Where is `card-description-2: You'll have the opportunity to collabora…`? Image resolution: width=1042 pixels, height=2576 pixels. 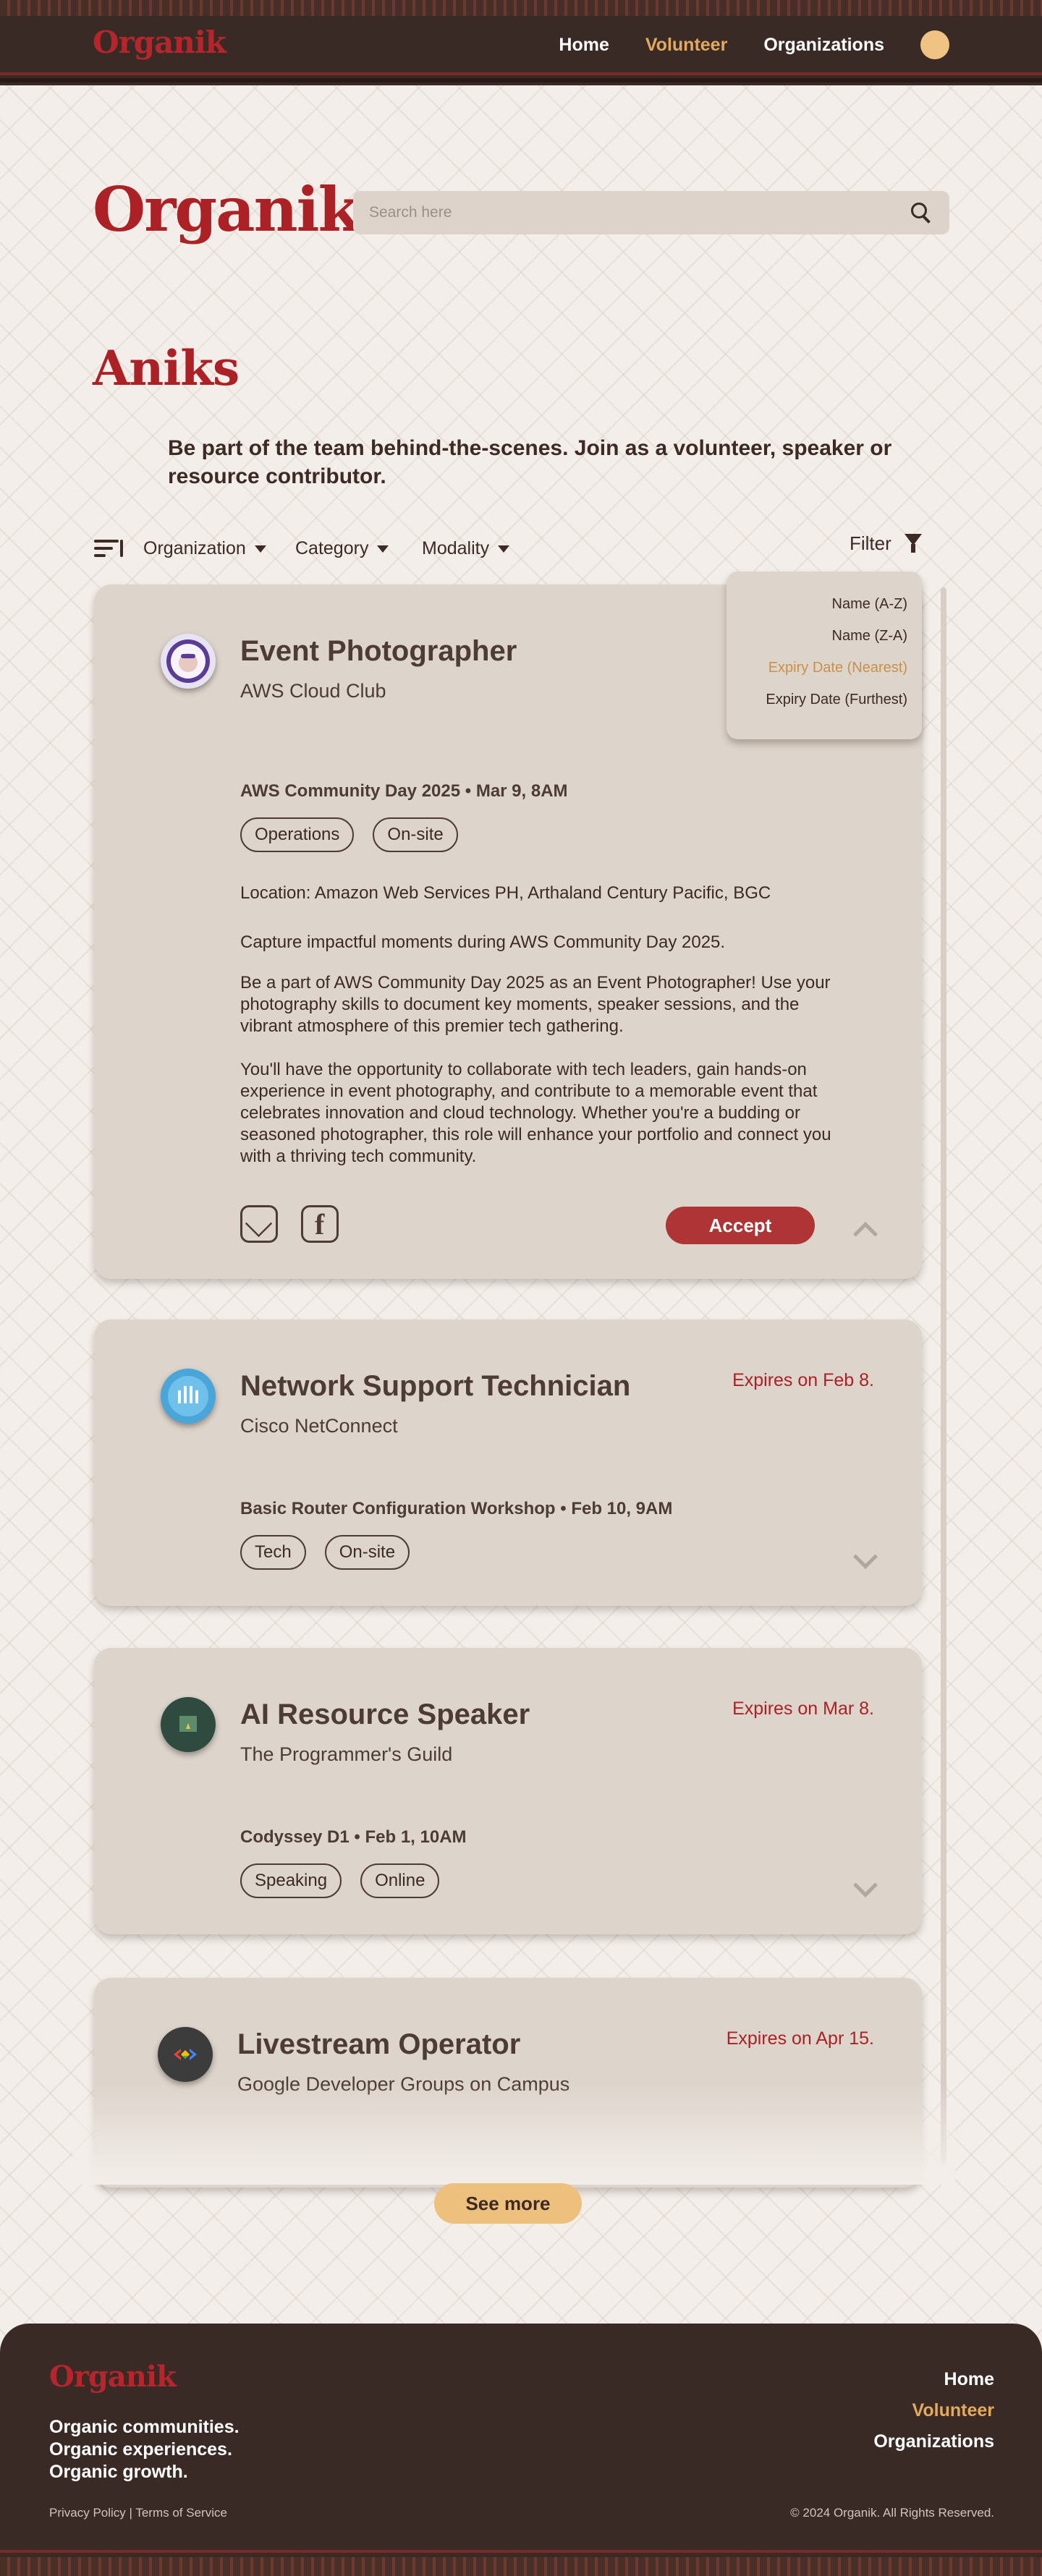 card-description-2: You'll have the opportunity to collabora… is located at coordinates (535, 1113).